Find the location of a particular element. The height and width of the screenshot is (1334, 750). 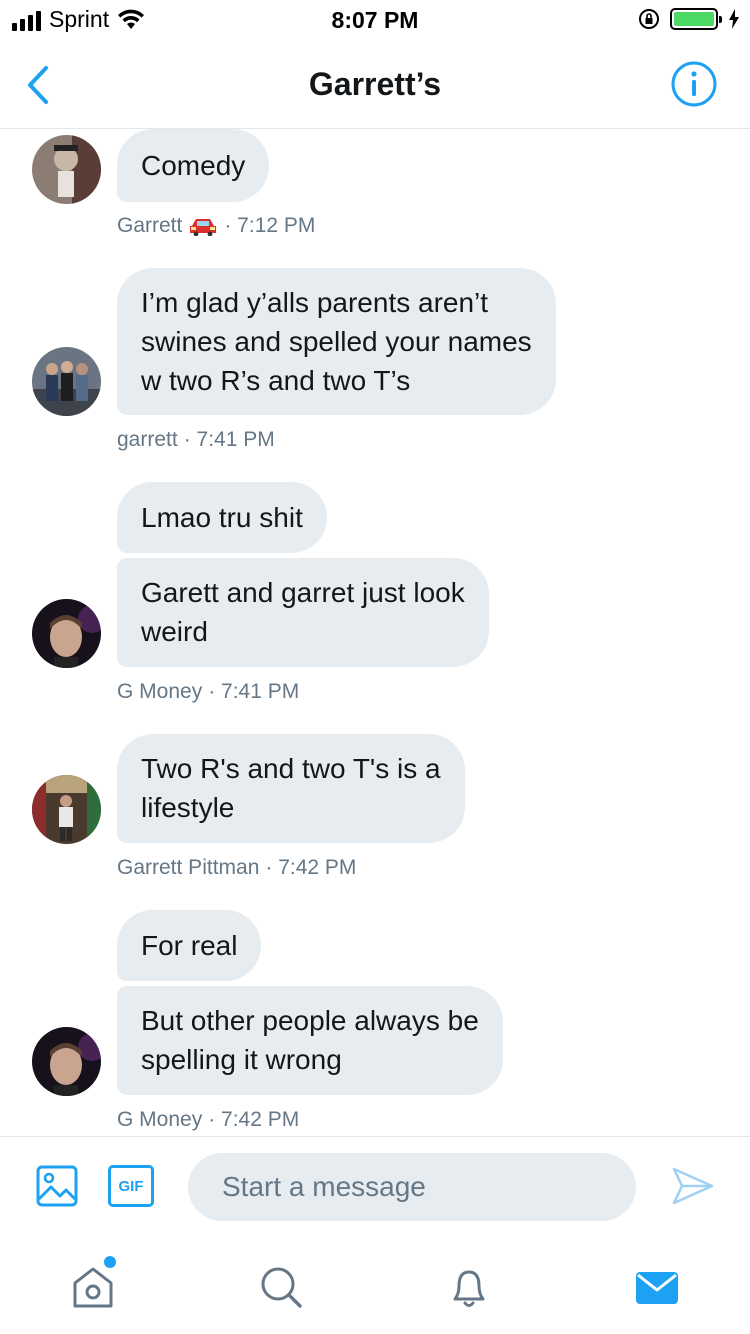

message-text-line: Two R's and two T's is a is located at coordinates (291, 768).